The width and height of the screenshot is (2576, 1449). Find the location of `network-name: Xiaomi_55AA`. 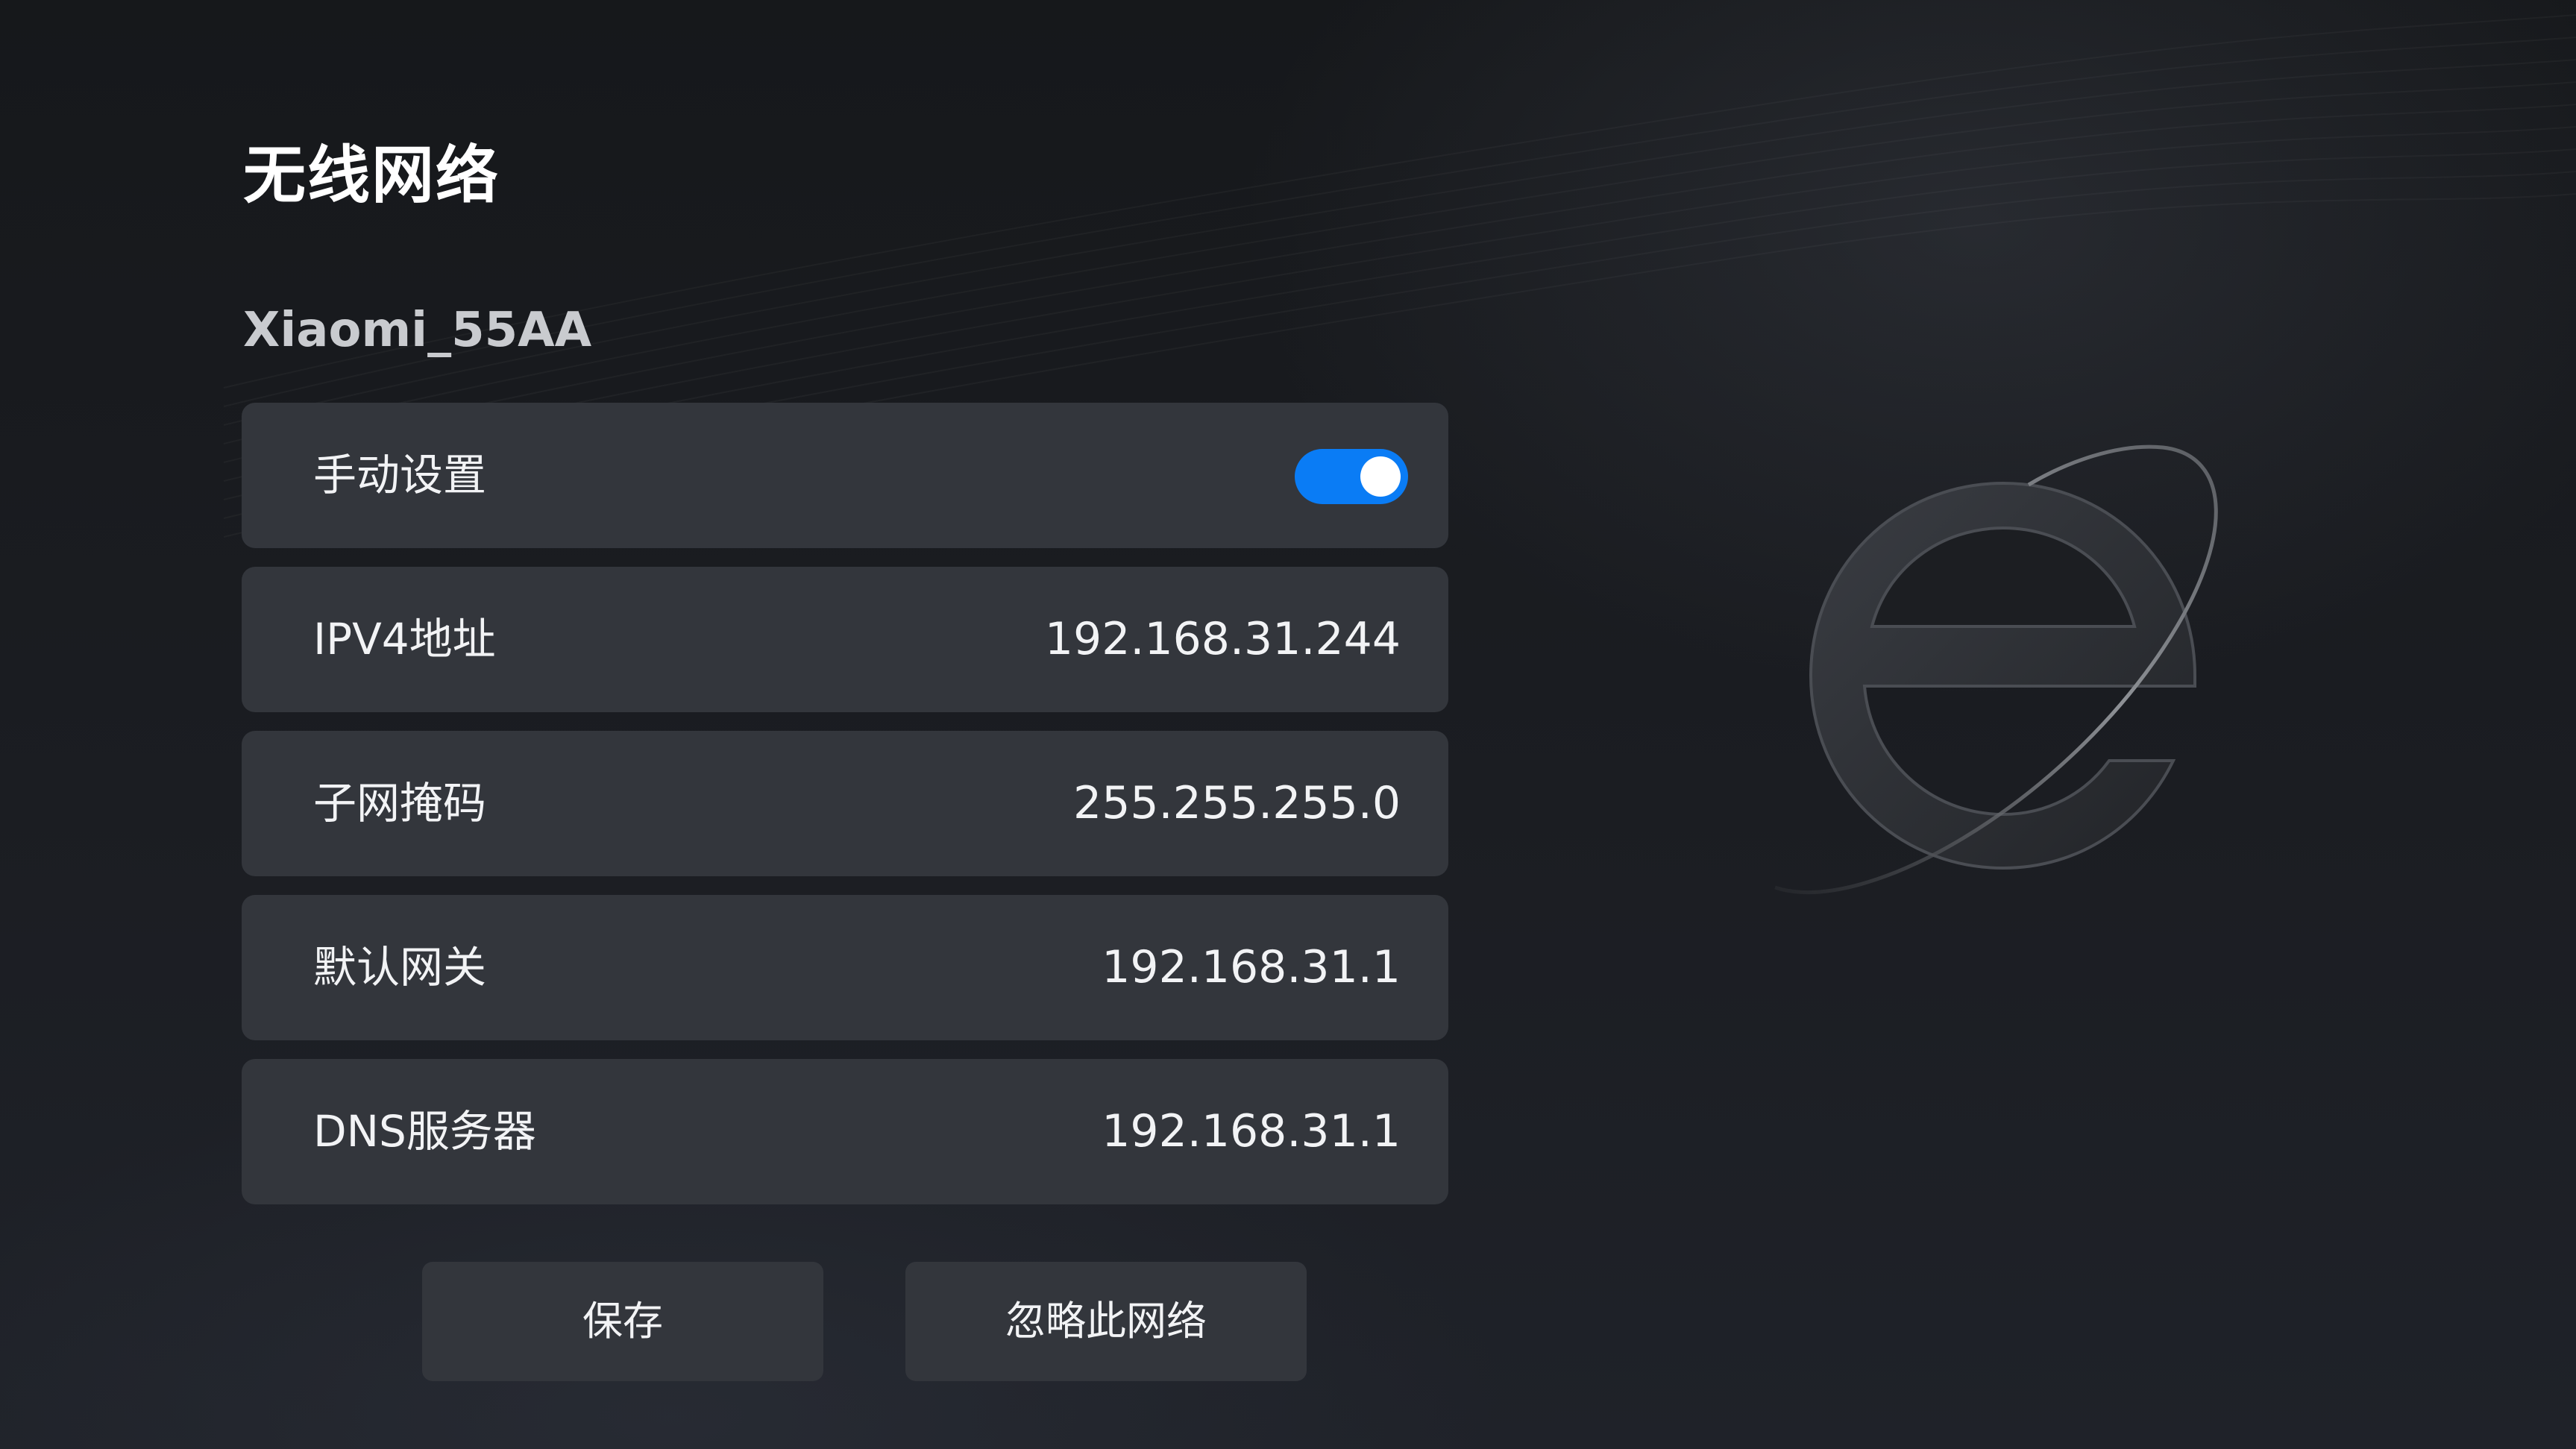

network-name: Xiaomi_55AA is located at coordinates (418, 330).